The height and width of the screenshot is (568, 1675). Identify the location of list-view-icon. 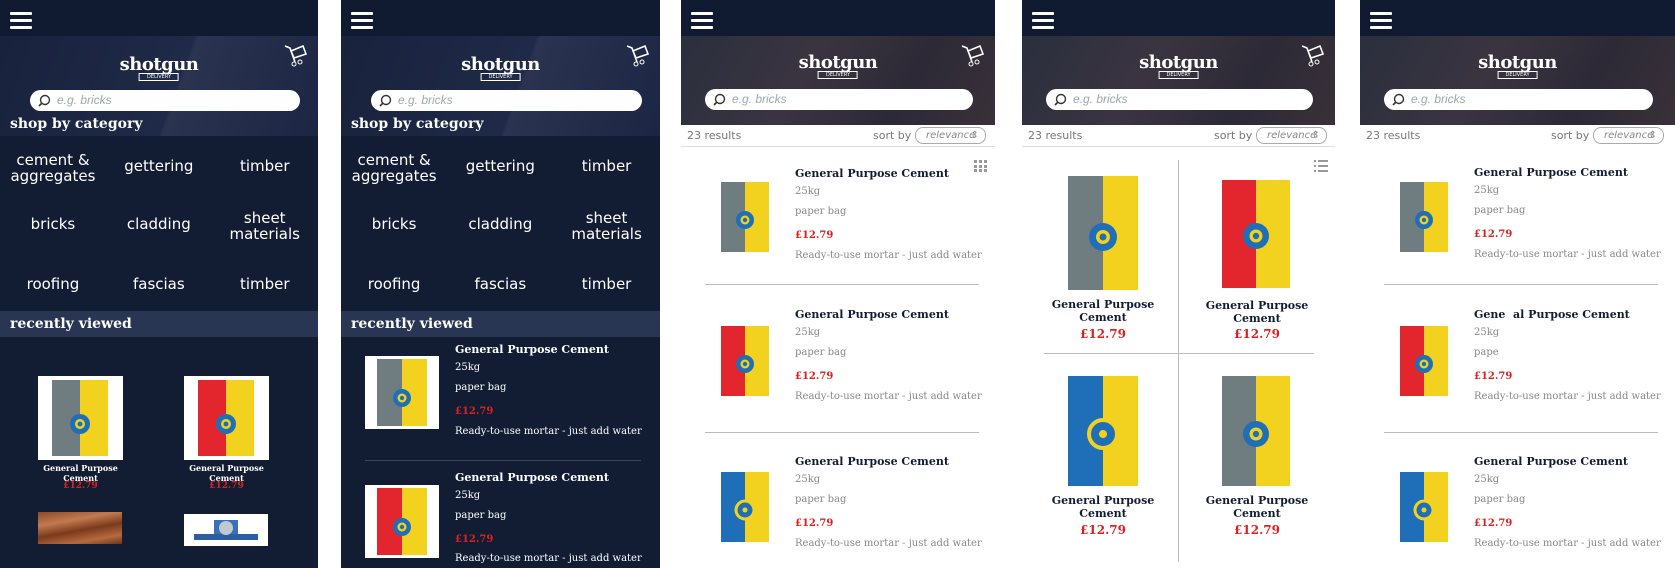
(1321, 166).